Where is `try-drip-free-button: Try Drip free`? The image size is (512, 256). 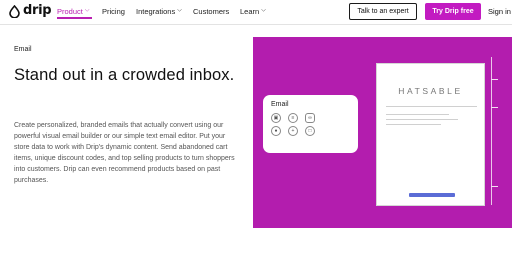
try-drip-free-button: Try Drip free is located at coordinates (453, 11).